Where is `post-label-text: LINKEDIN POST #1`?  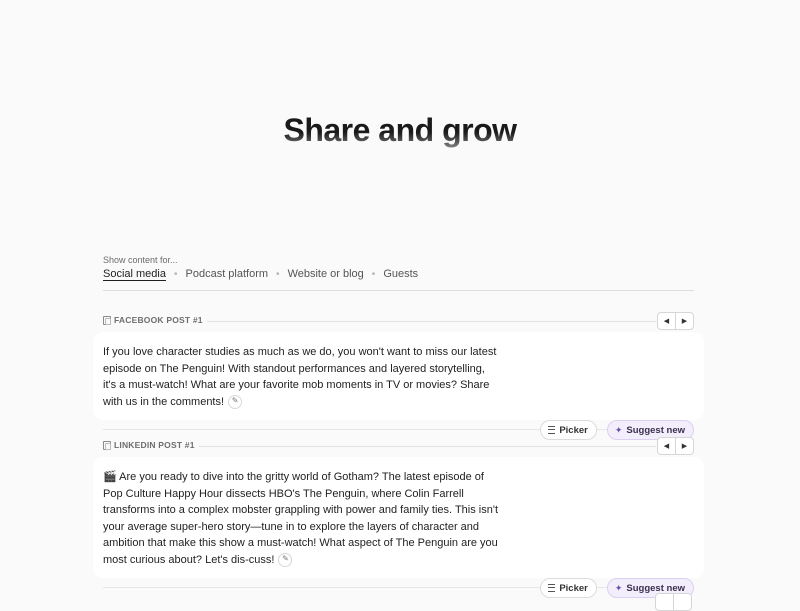 post-label-text: LINKEDIN POST #1 is located at coordinates (154, 445).